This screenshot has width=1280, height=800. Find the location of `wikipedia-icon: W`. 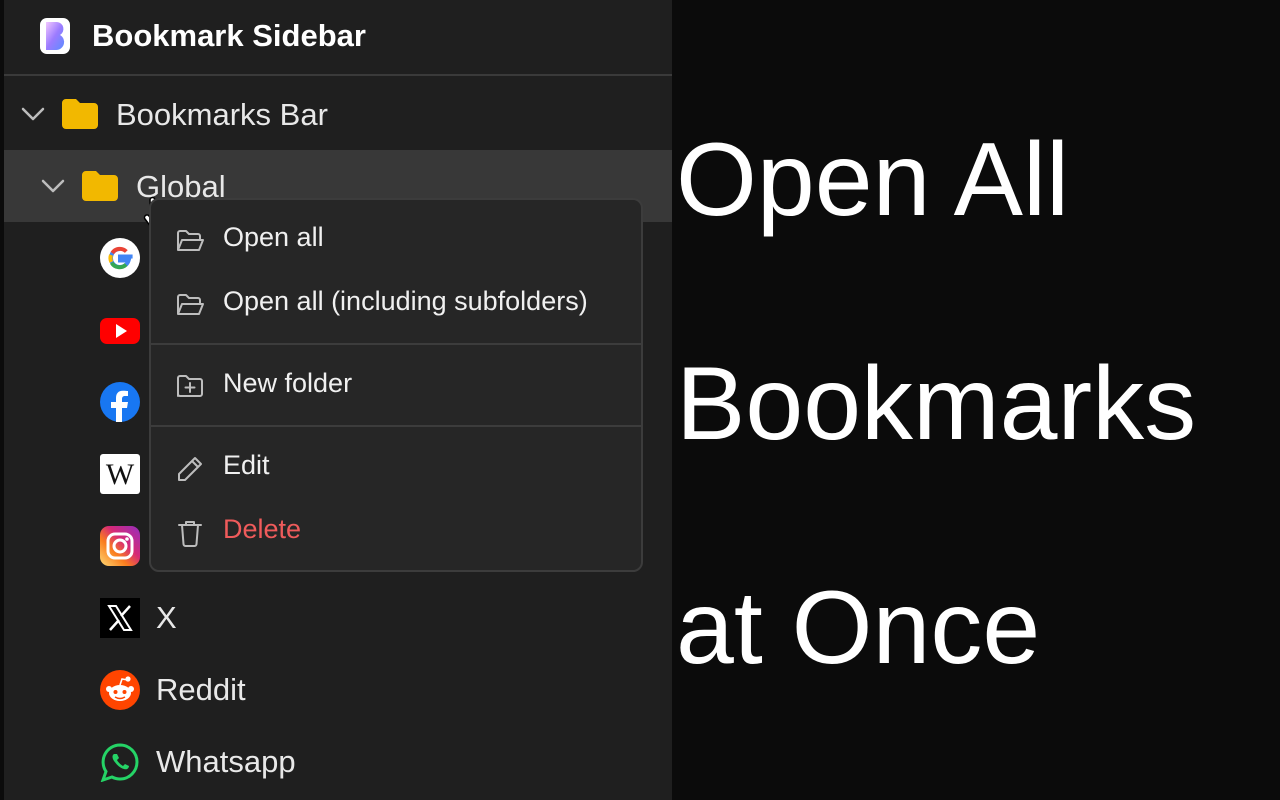

wikipedia-icon: W is located at coordinates (120, 474).